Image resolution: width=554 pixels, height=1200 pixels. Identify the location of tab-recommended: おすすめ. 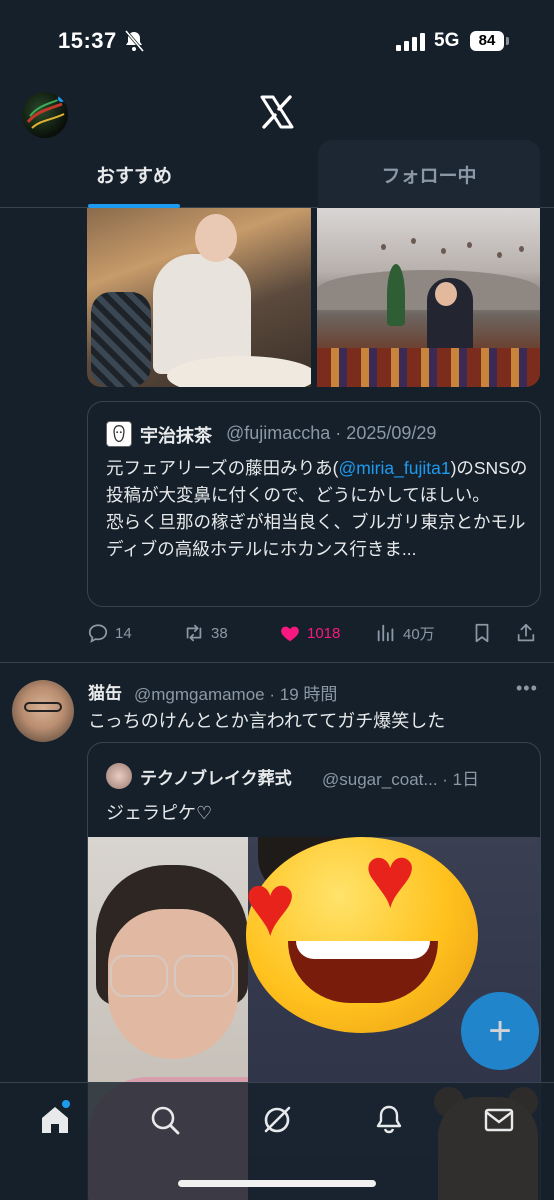
(134, 174).